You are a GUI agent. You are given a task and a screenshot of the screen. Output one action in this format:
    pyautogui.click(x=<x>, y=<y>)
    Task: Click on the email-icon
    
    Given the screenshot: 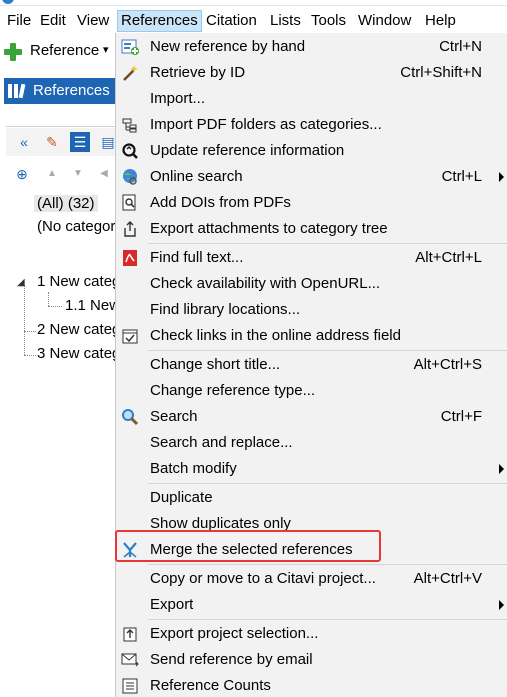 What is the action you would take?
    pyautogui.click(x=130, y=660)
    